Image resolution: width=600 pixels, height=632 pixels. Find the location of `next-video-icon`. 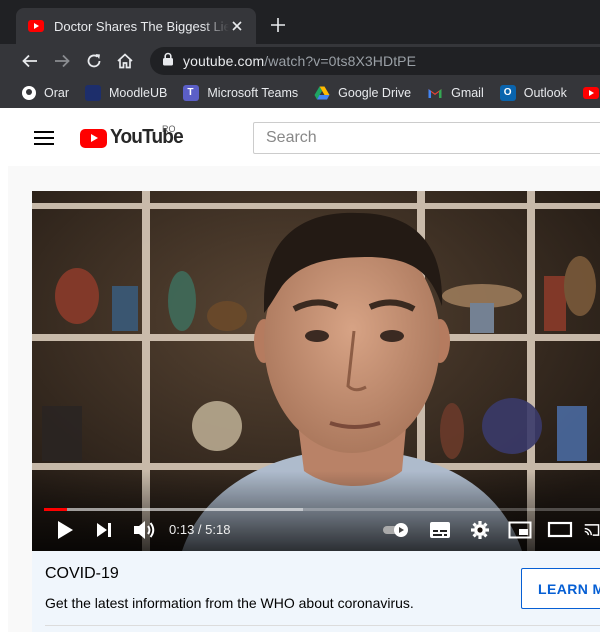

next-video-icon is located at coordinates (104, 530).